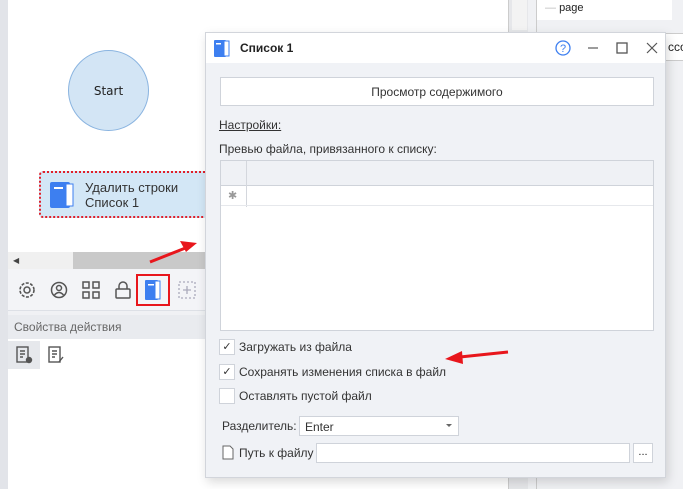  What do you see at coordinates (27, 290) in the screenshot?
I see `gear-icon` at bounding box center [27, 290].